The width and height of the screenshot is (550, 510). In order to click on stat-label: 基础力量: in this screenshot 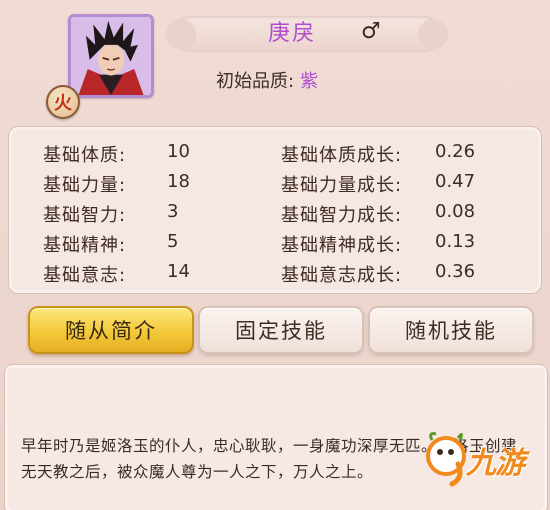, I will do `click(85, 185)`.